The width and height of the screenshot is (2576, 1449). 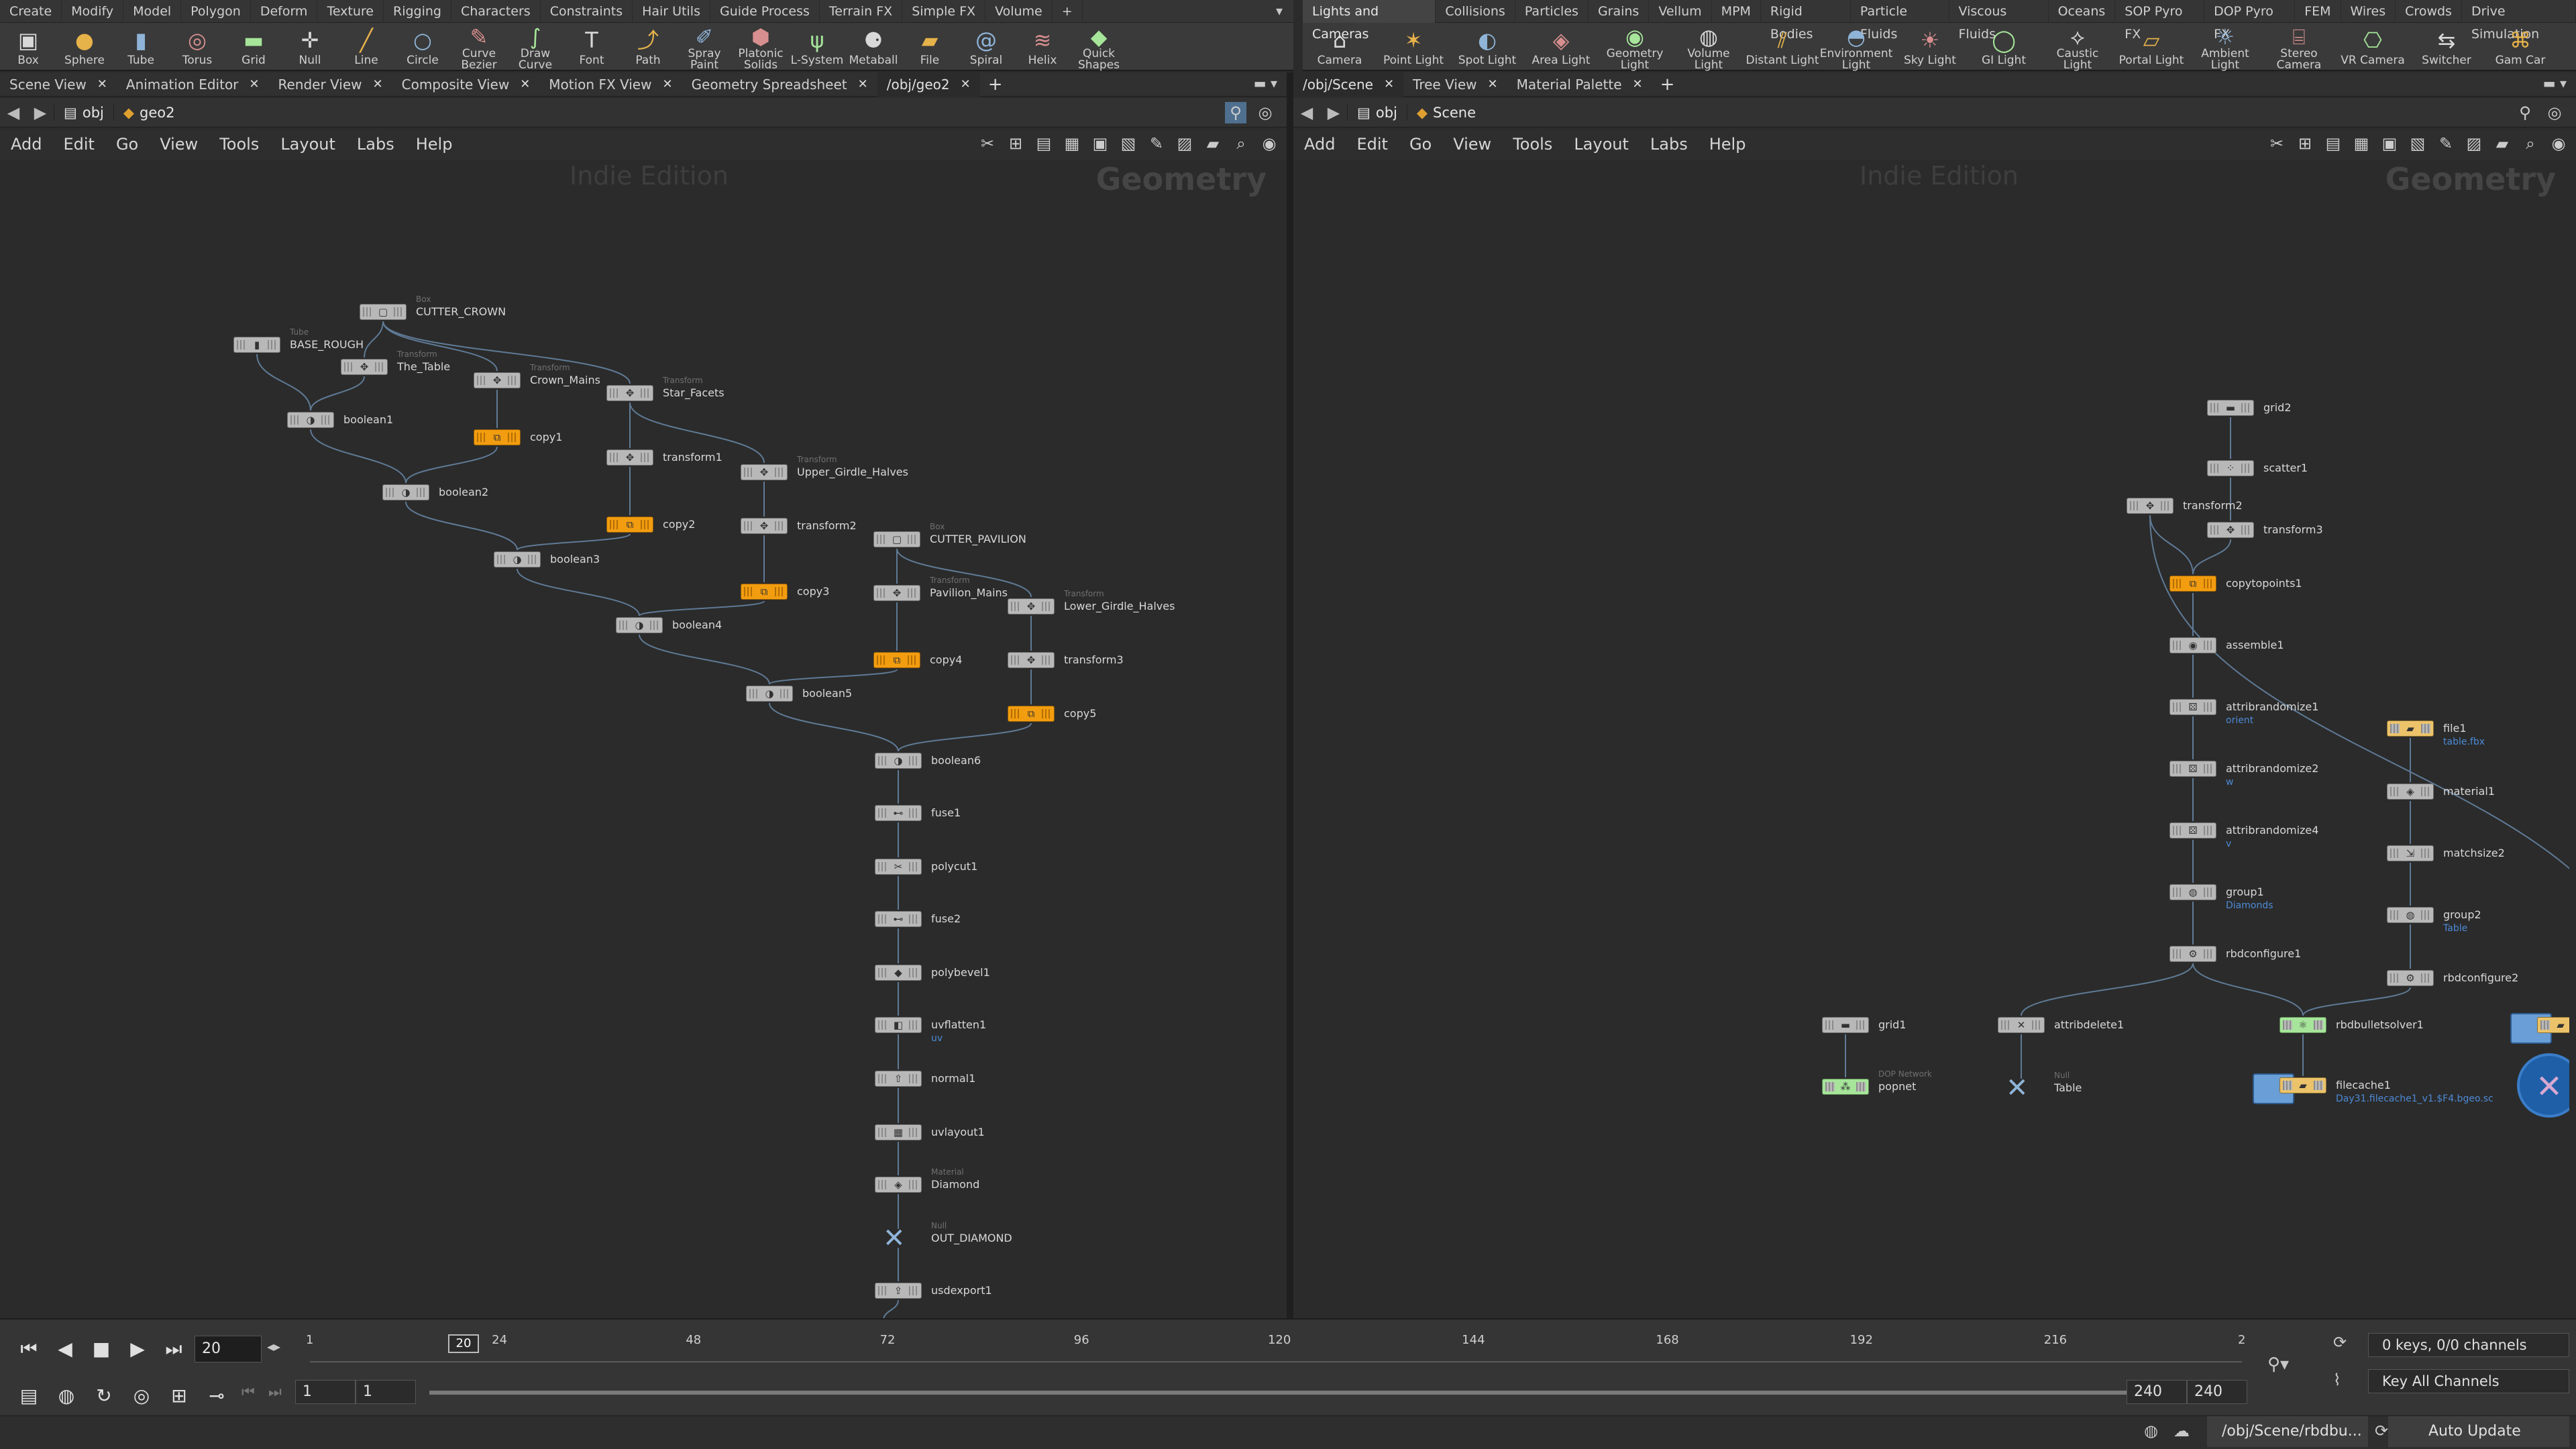 I want to click on shelf-tab-sop-pyro-fx: SOP Pyro FX, so click(x=2160, y=21).